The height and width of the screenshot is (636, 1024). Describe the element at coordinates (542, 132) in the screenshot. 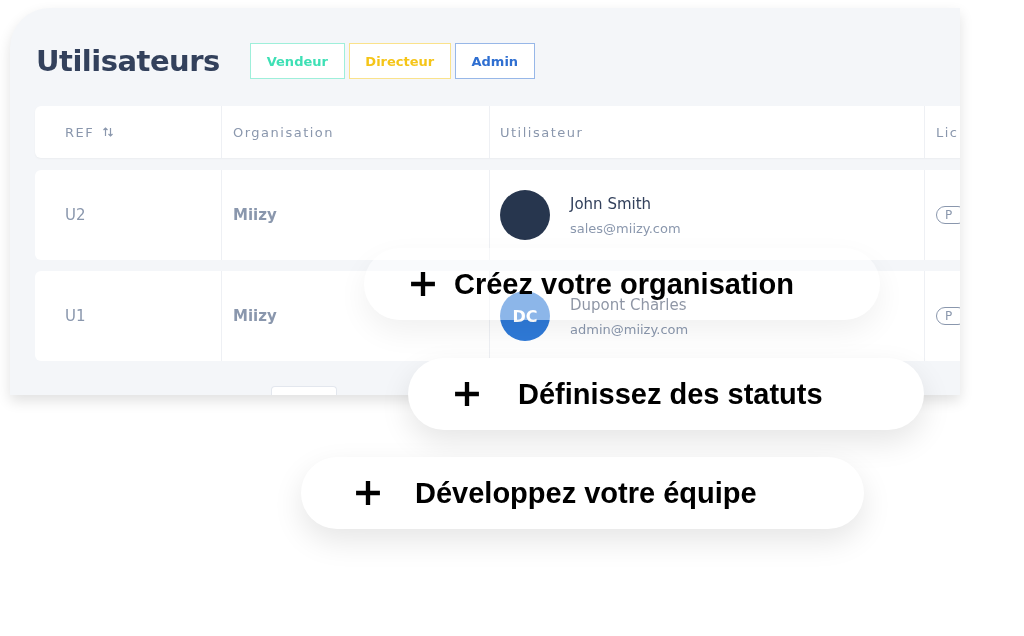

I see `column-header: Utilisateur` at that location.